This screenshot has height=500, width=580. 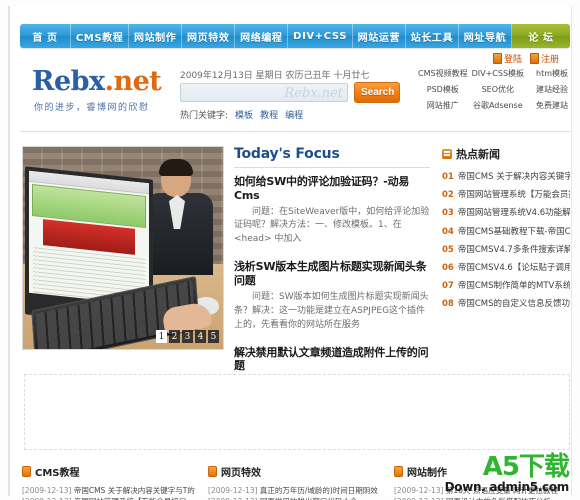 I want to click on slide-page-2: 2, so click(x=174, y=336).